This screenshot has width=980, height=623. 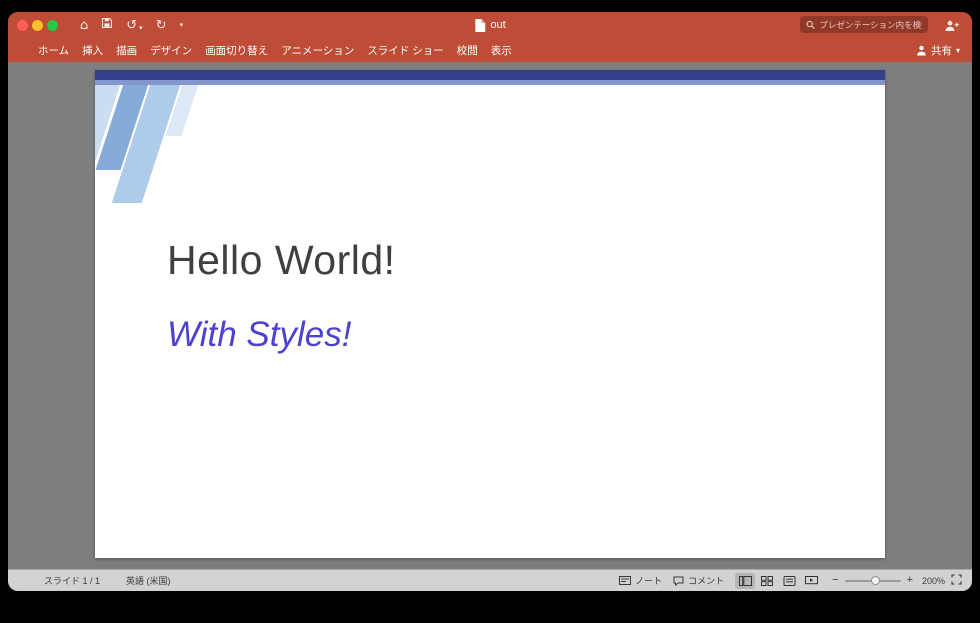 I want to click on tab-draw: 描画, so click(x=126, y=50).